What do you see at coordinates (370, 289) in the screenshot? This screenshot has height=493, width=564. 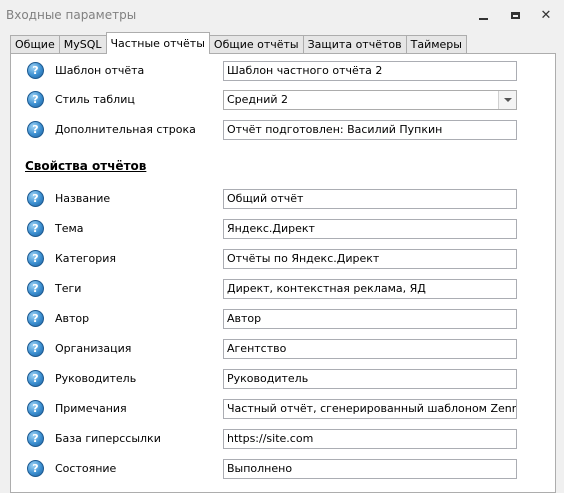 I see `tags-input: Директ, контекстная реклама, ЯД` at bounding box center [370, 289].